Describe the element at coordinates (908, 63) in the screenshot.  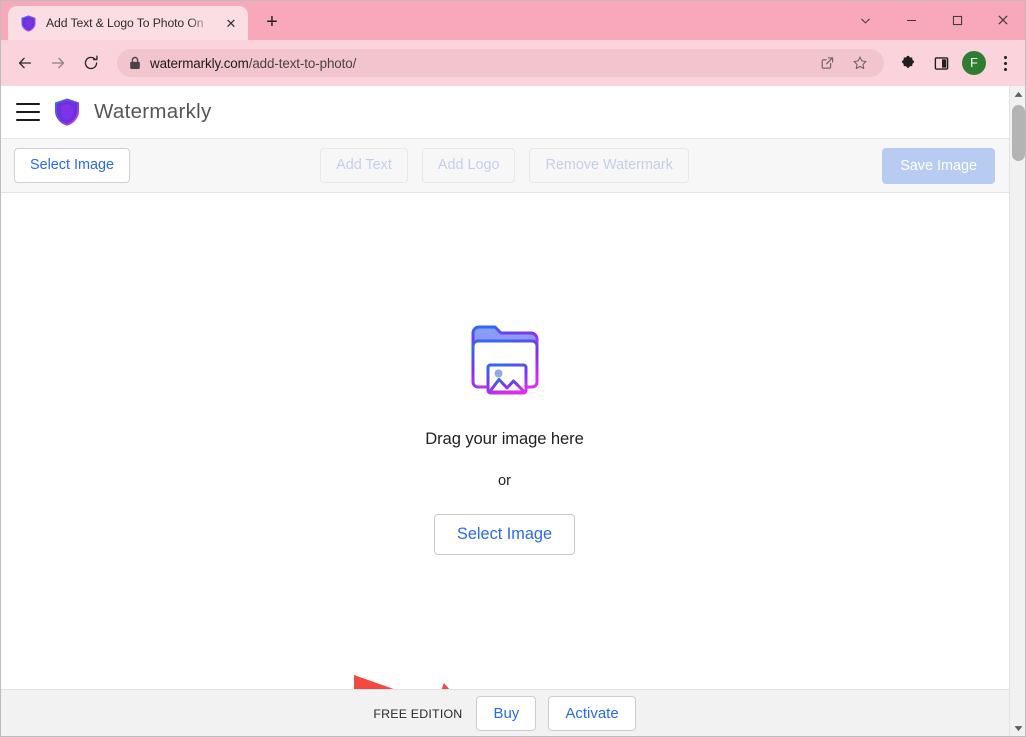
I see `extensions-puzzle-piece-icon` at that location.